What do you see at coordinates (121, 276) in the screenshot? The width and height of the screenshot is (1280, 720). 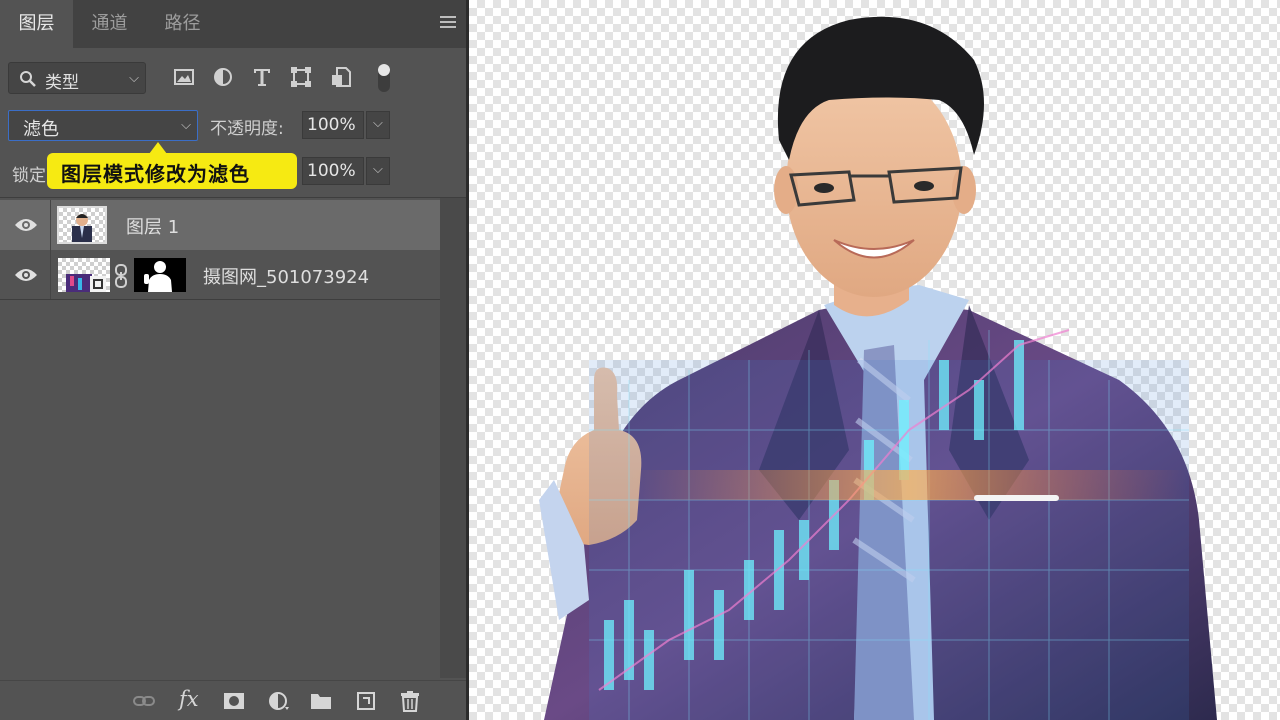 I see `chain-link-icon` at bounding box center [121, 276].